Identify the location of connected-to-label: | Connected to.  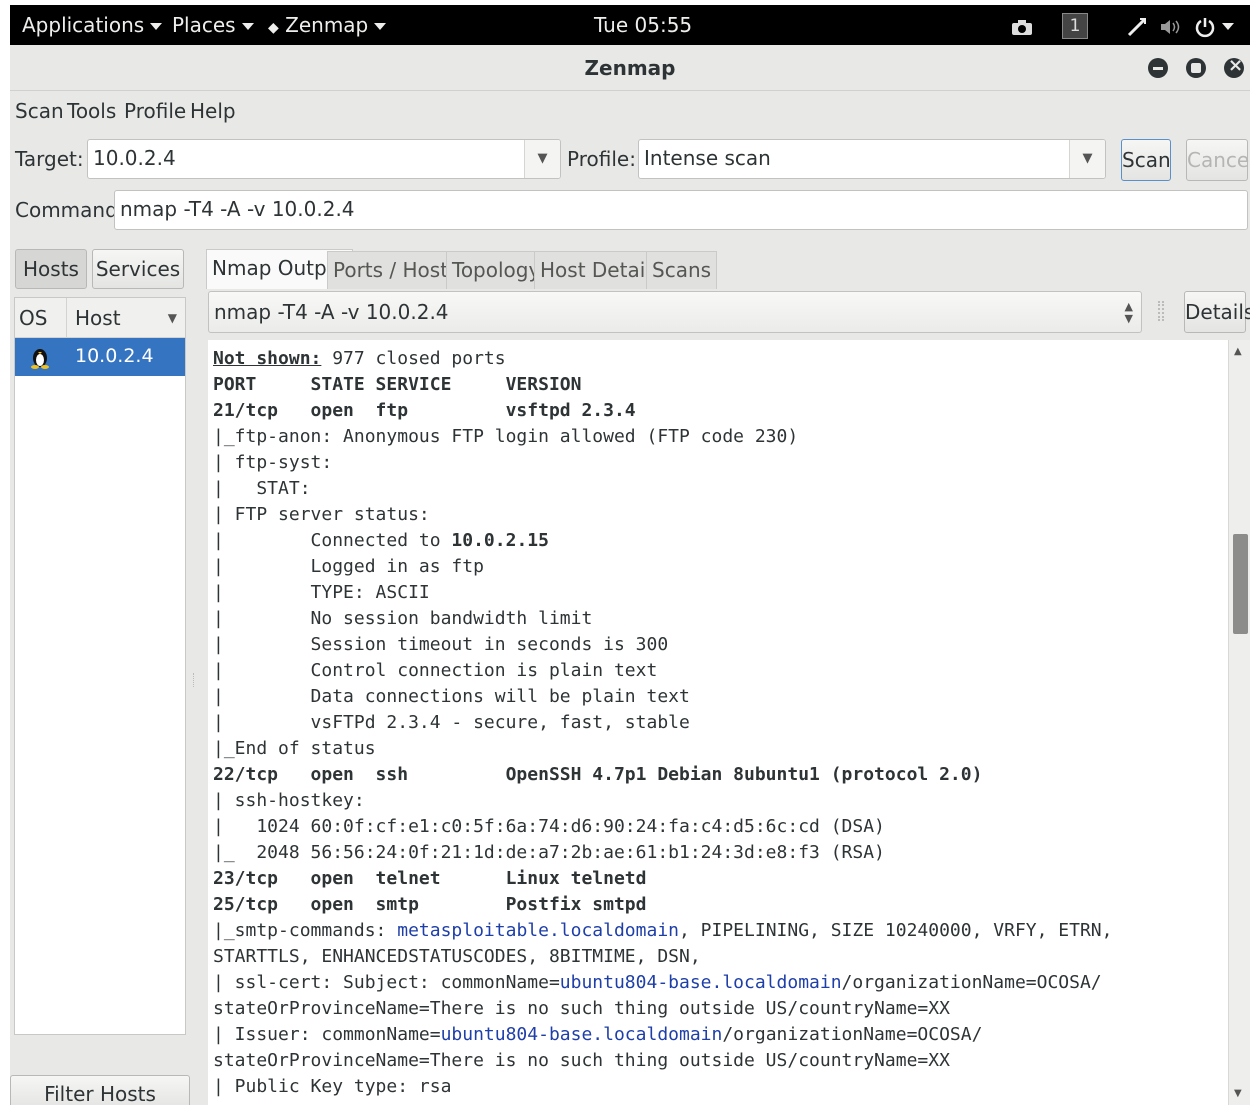
(332, 540).